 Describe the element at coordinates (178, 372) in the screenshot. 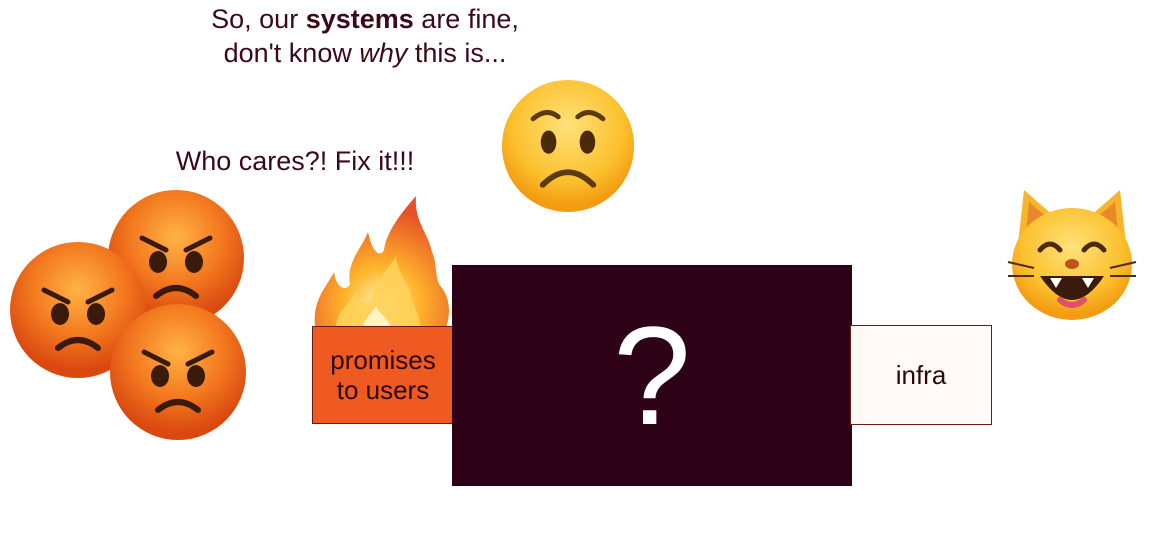

I see `angry-face-icon` at that location.